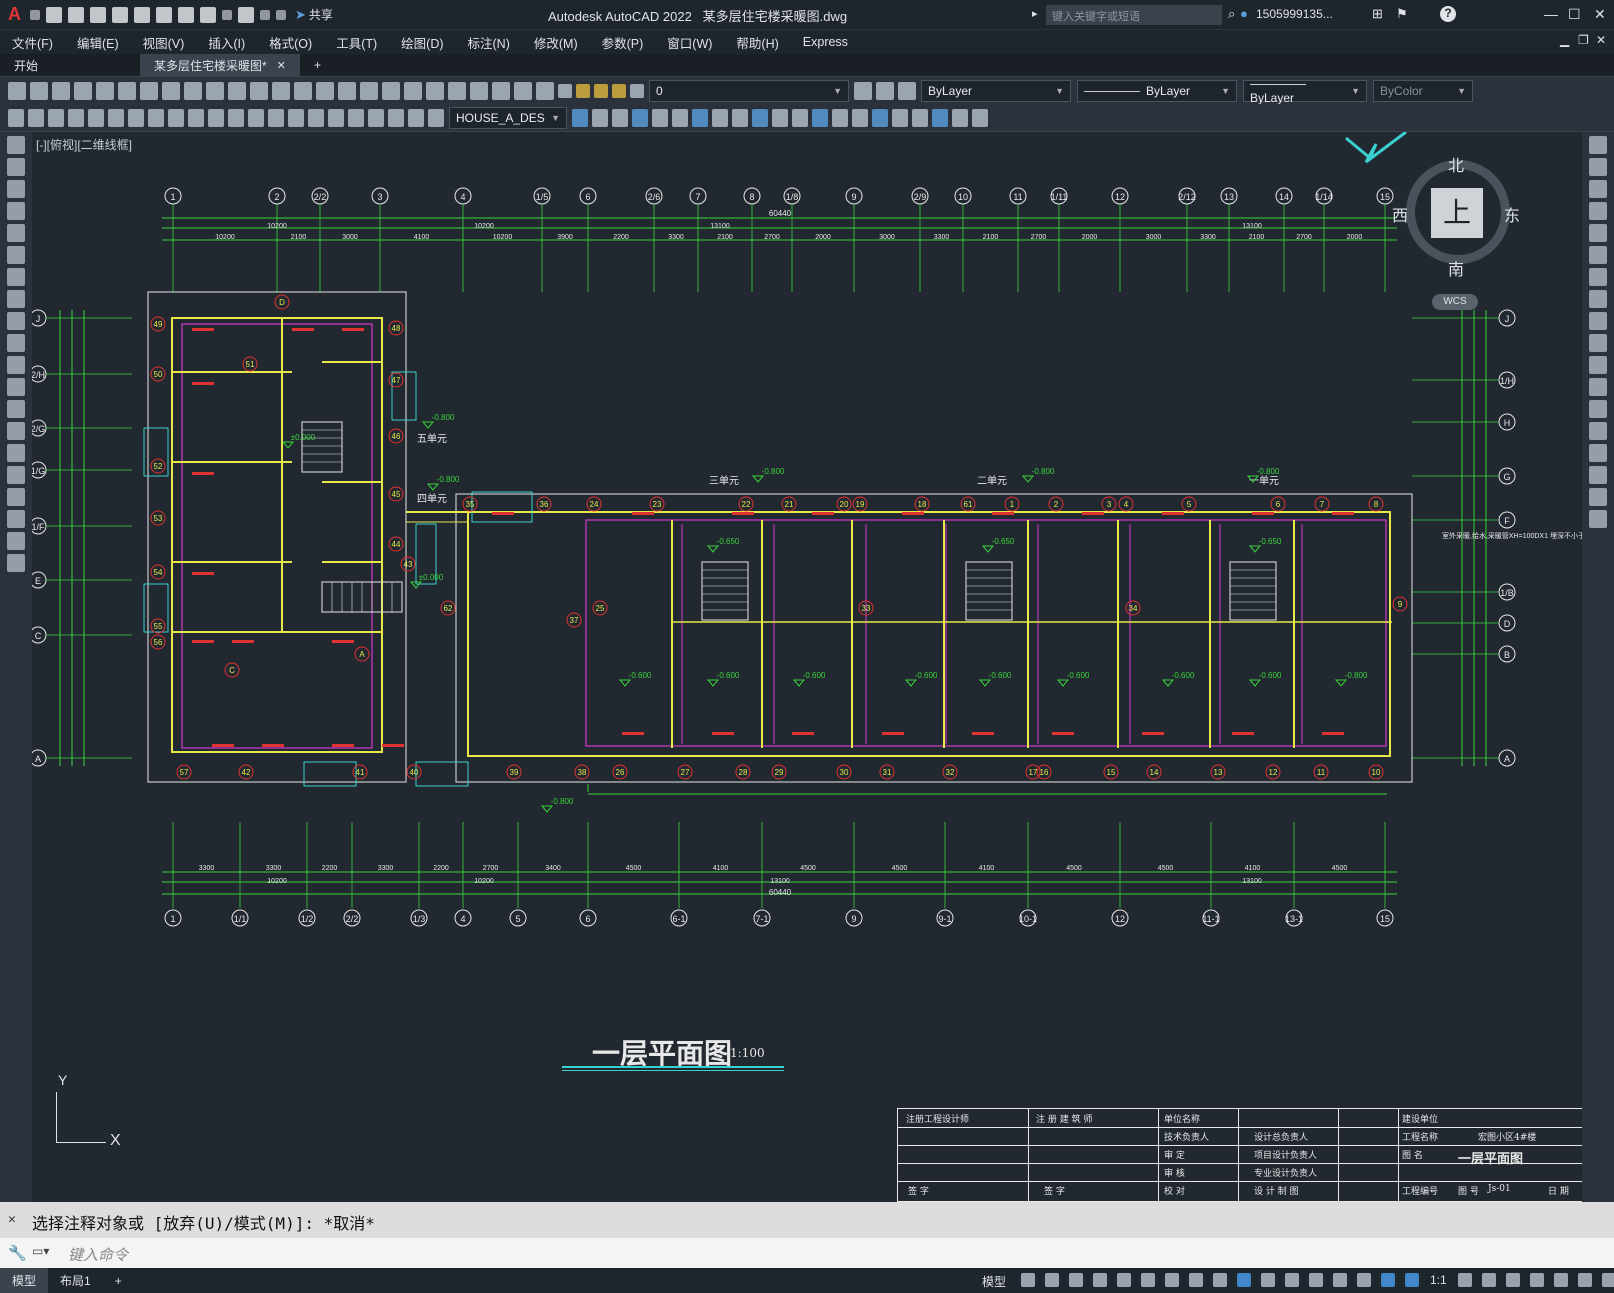 The width and height of the screenshot is (1614, 1293). I want to click on dim-diameter-icon, so click(176, 117).